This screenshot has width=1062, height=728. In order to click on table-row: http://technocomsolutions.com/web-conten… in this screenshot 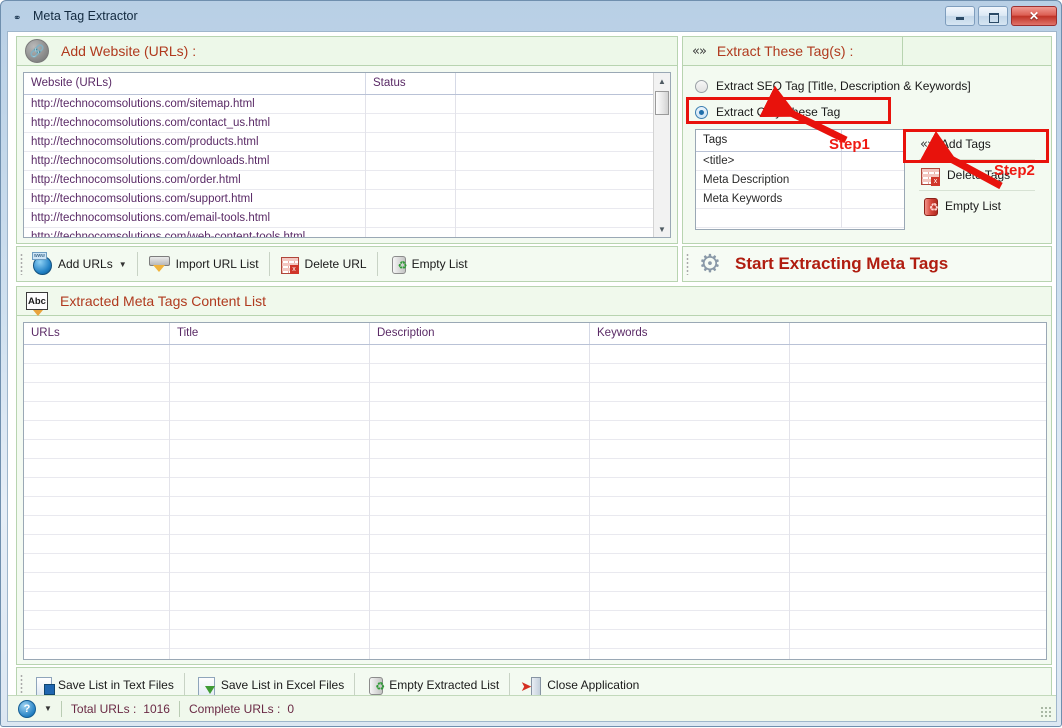, I will do `click(339, 232)`.